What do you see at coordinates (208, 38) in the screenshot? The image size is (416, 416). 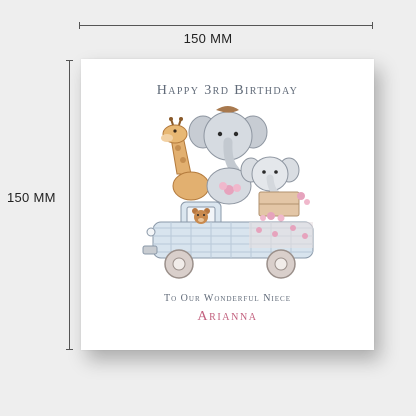 I see `width-dimension-label: 150 MM` at bounding box center [208, 38].